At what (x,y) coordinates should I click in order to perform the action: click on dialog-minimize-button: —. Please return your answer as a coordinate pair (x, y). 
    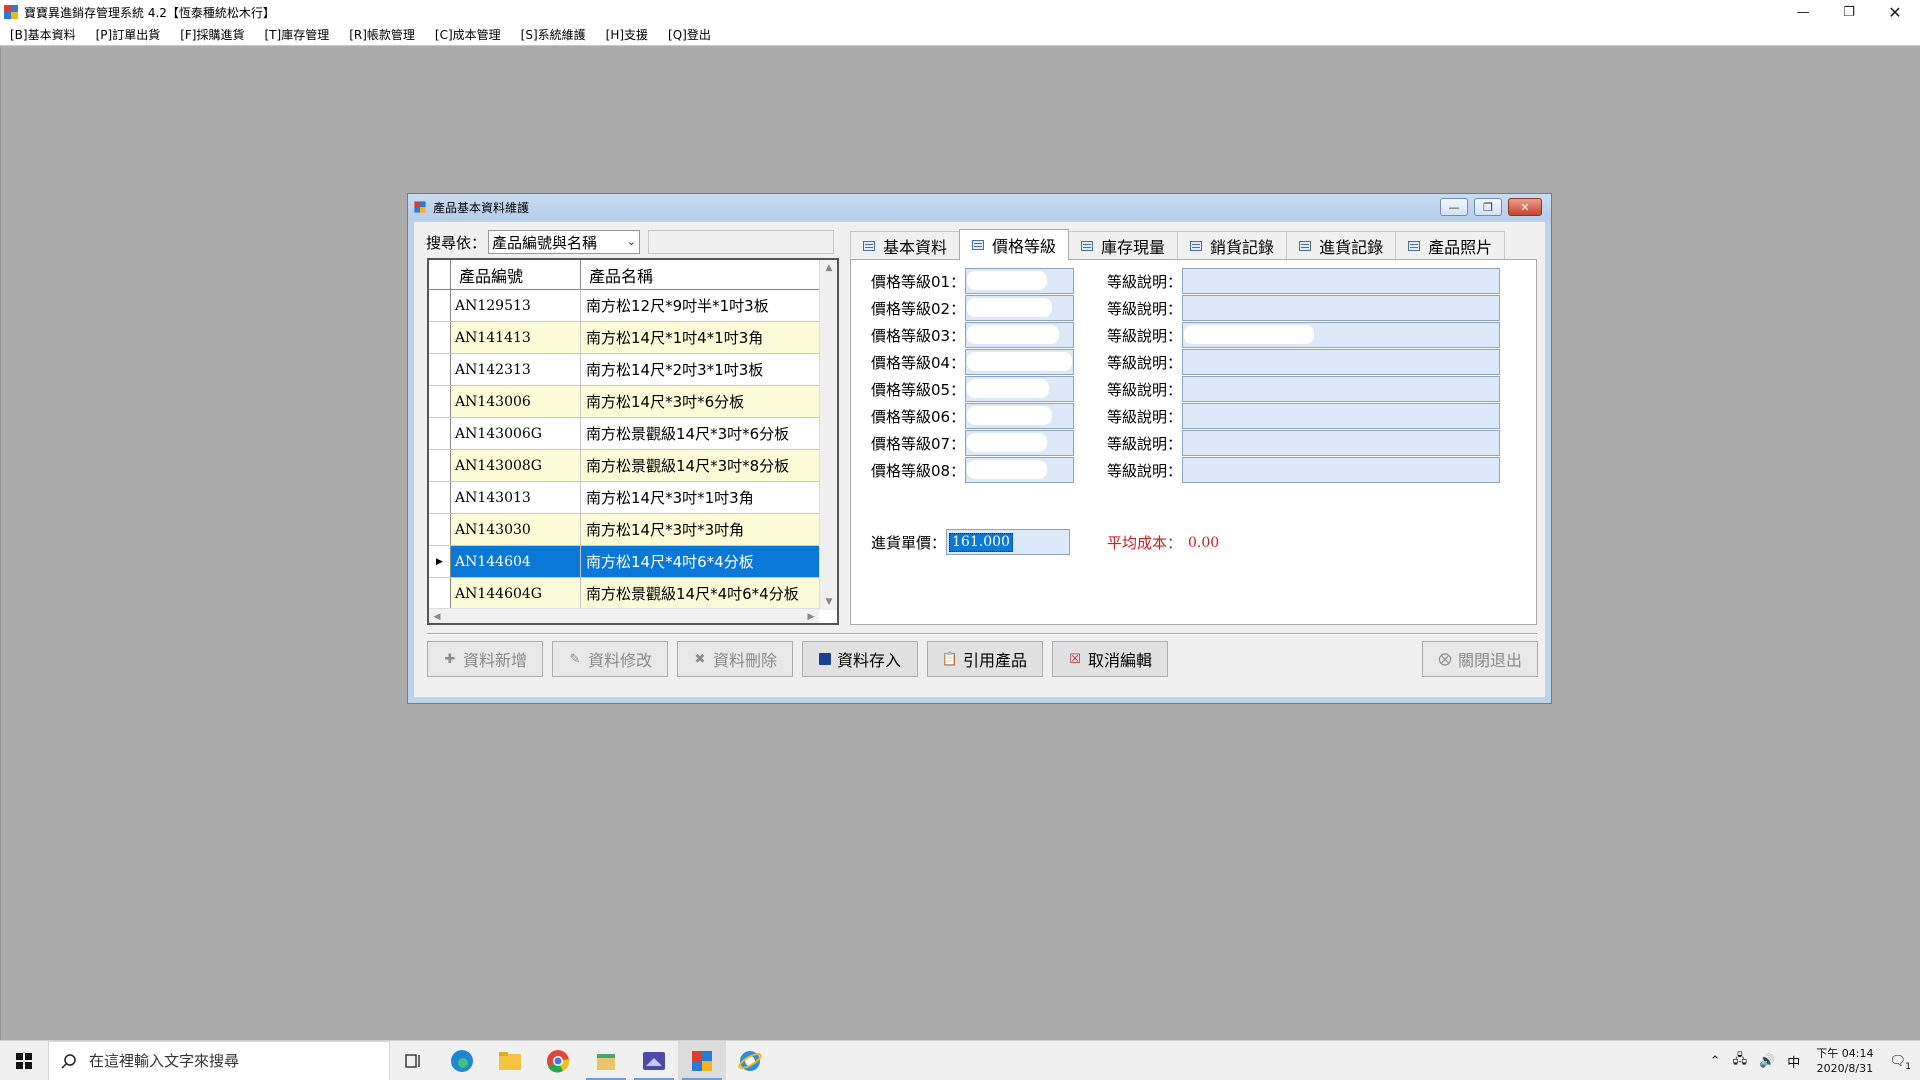
    Looking at the image, I should click on (1454, 207).